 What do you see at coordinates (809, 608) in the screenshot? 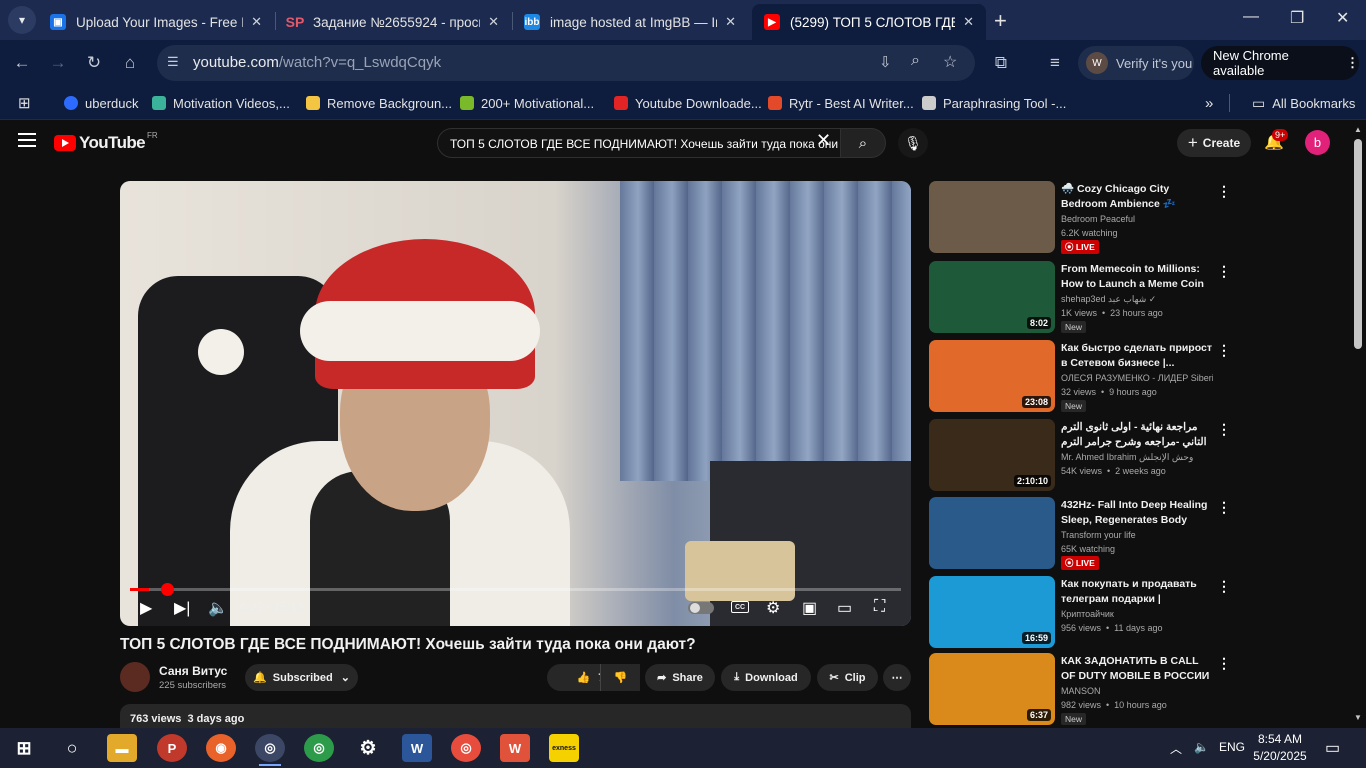
I see `miniplayer-icon: ▣` at bounding box center [809, 608].